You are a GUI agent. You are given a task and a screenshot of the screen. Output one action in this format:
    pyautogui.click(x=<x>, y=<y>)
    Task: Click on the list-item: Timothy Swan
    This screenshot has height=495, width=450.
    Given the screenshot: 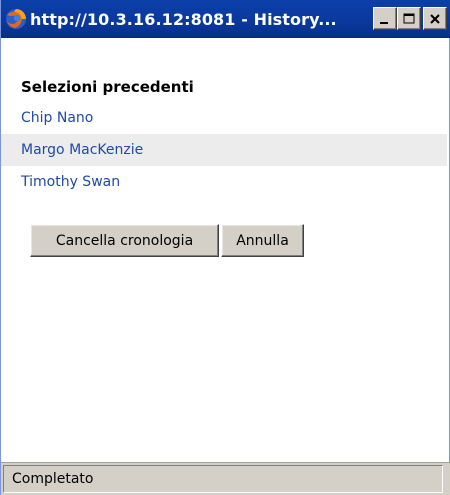 What is the action you would take?
    pyautogui.click(x=224, y=182)
    